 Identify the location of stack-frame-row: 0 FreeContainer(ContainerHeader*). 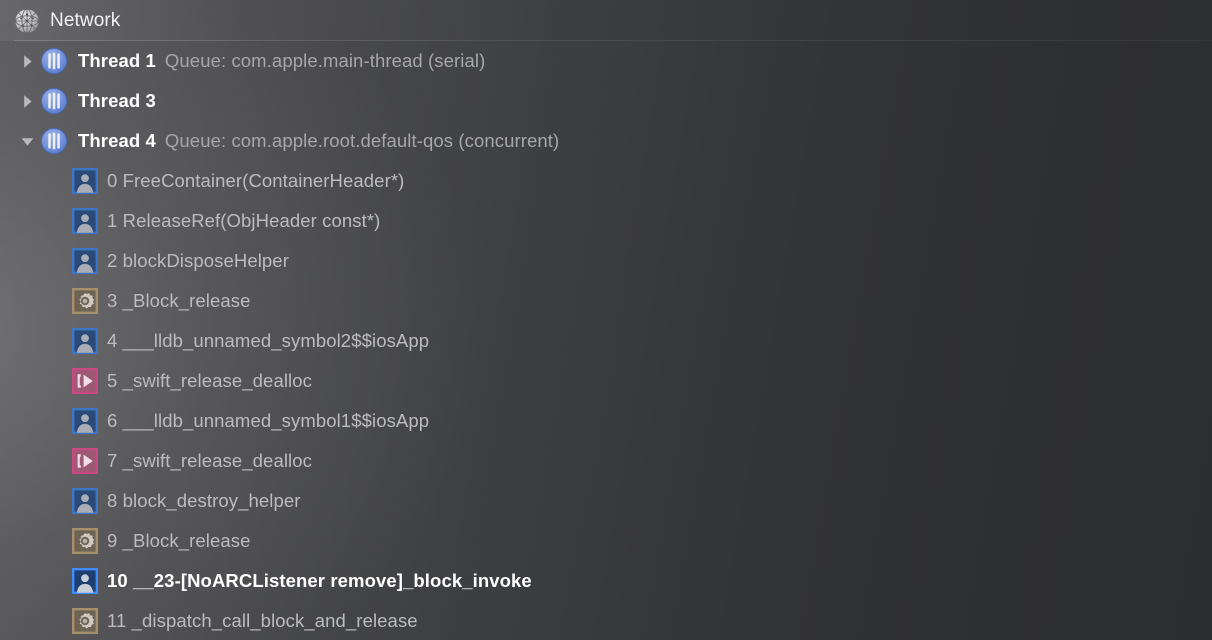
(606, 181).